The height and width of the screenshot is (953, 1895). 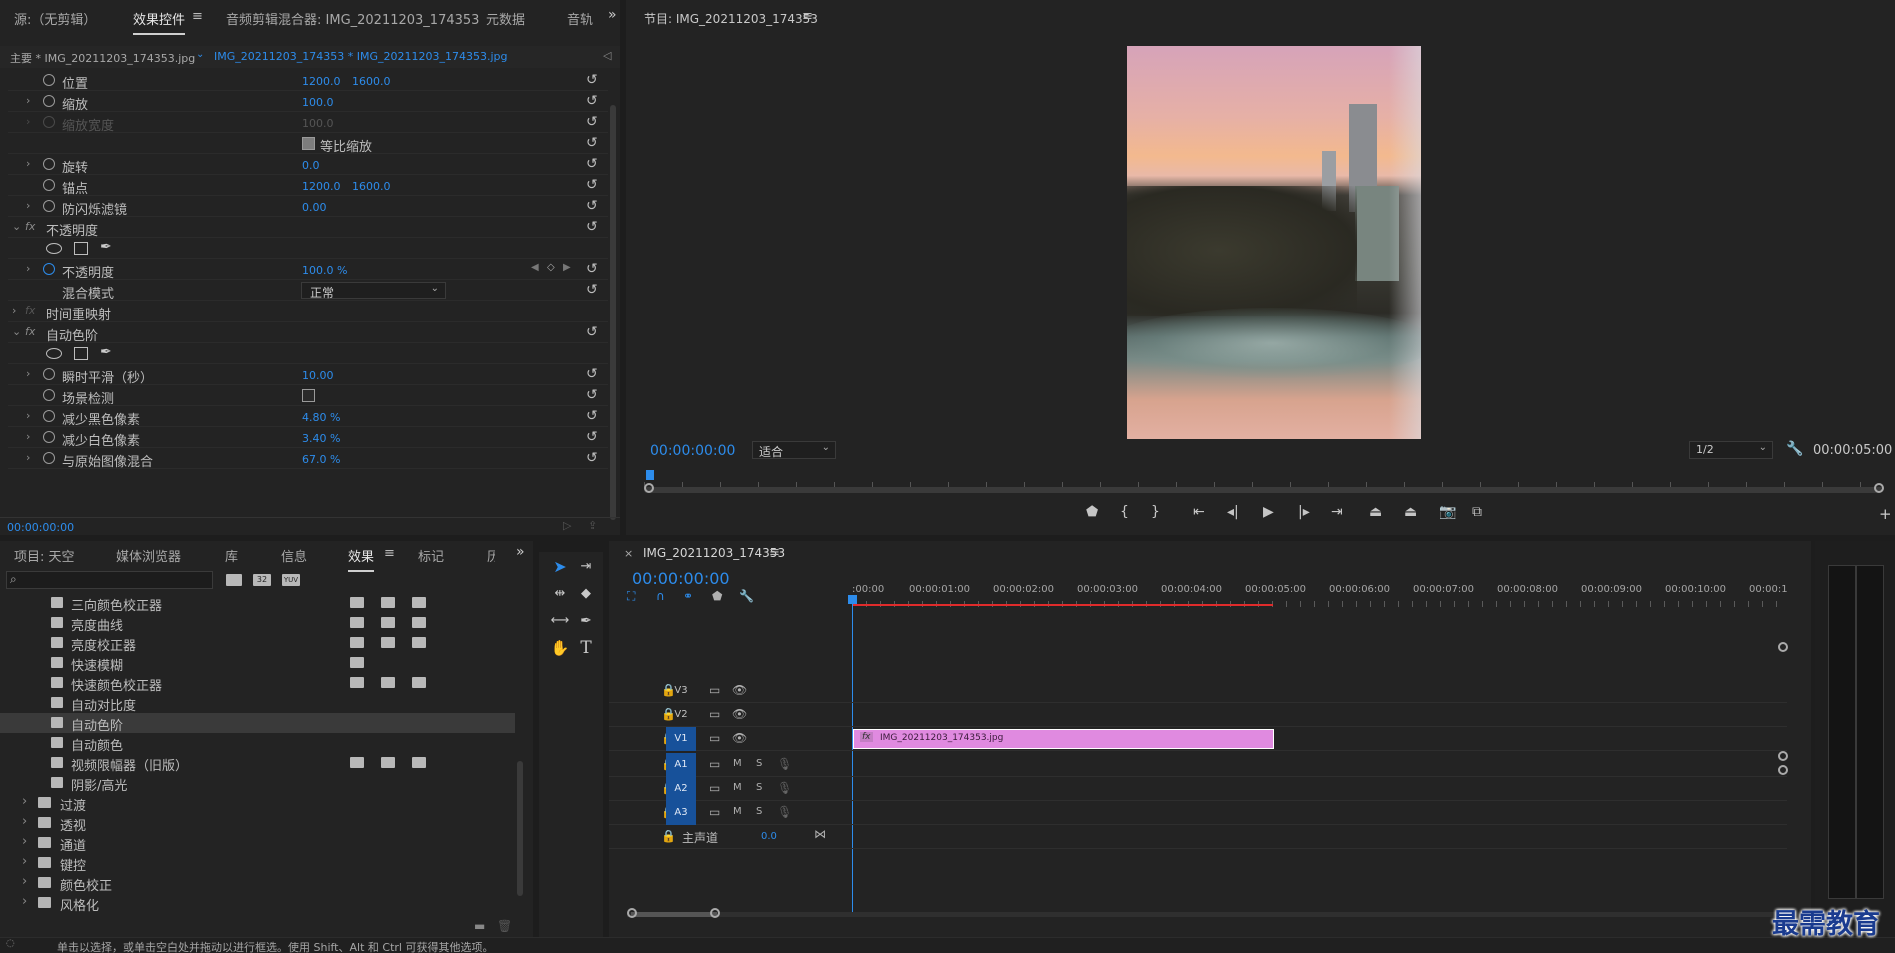 What do you see at coordinates (318, 102) in the screenshot?
I see `scale-value: 100.0` at bounding box center [318, 102].